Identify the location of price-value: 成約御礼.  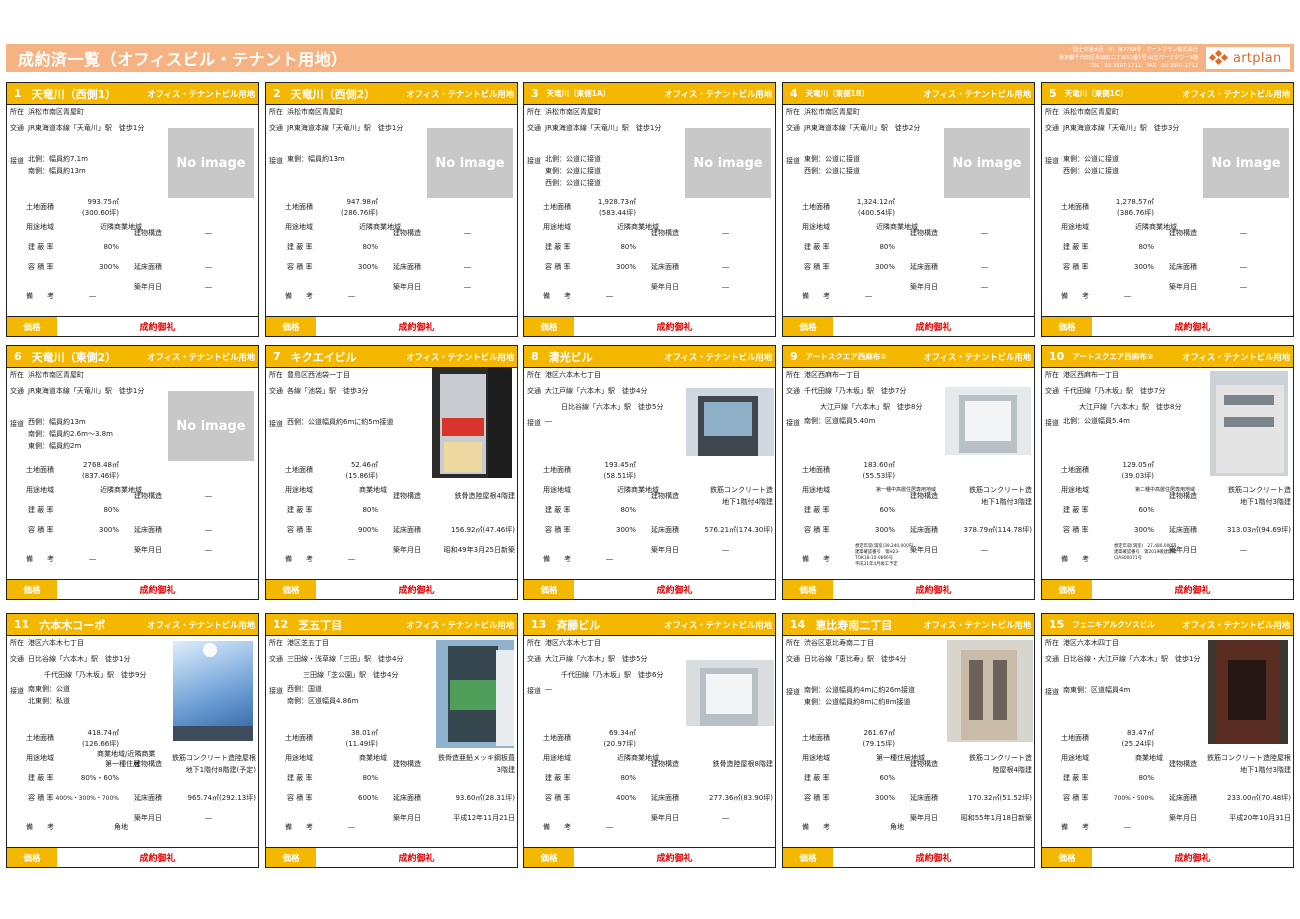
(933, 857).